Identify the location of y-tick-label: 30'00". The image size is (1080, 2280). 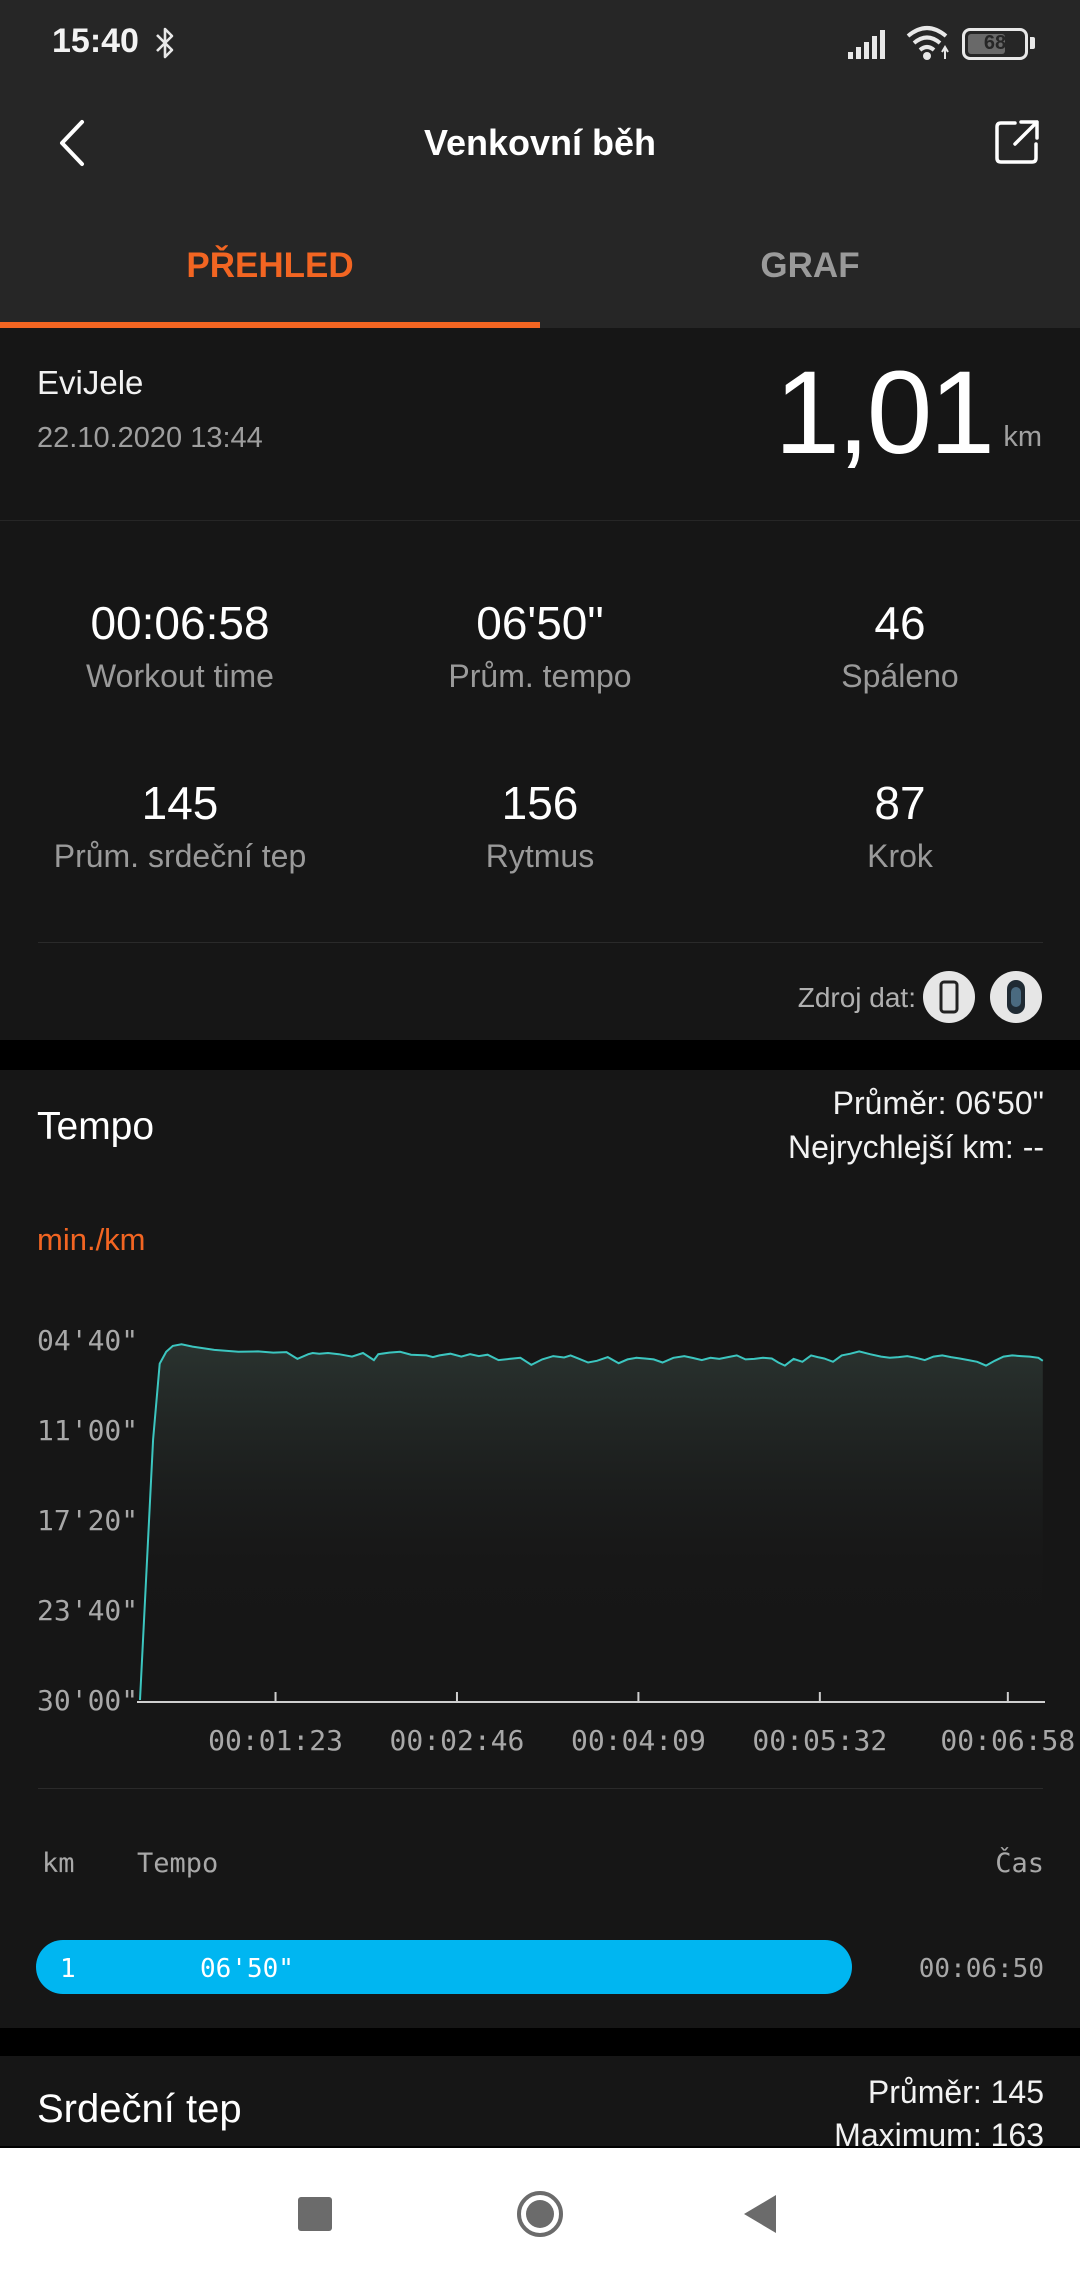
(87, 1700).